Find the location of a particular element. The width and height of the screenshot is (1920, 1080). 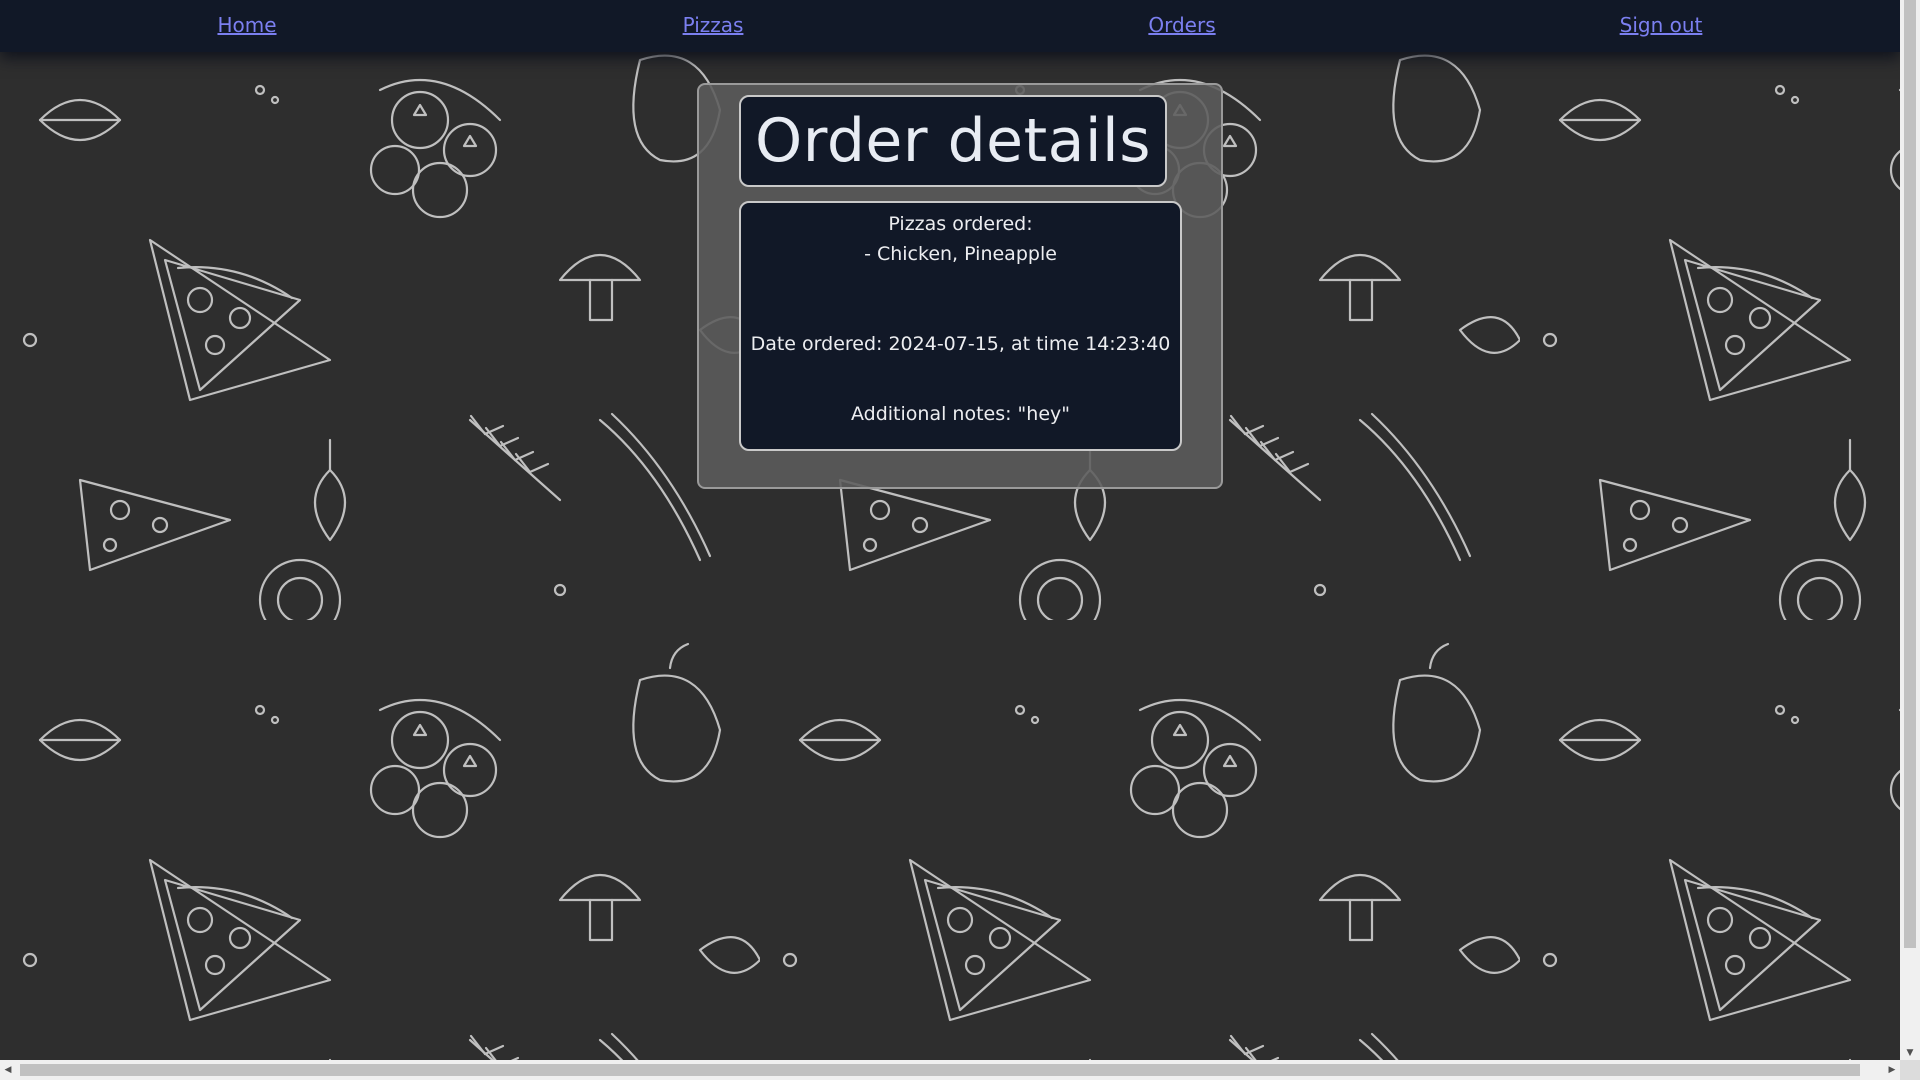

scroll-down-icon: ▼ is located at coordinates (1910, 1053).